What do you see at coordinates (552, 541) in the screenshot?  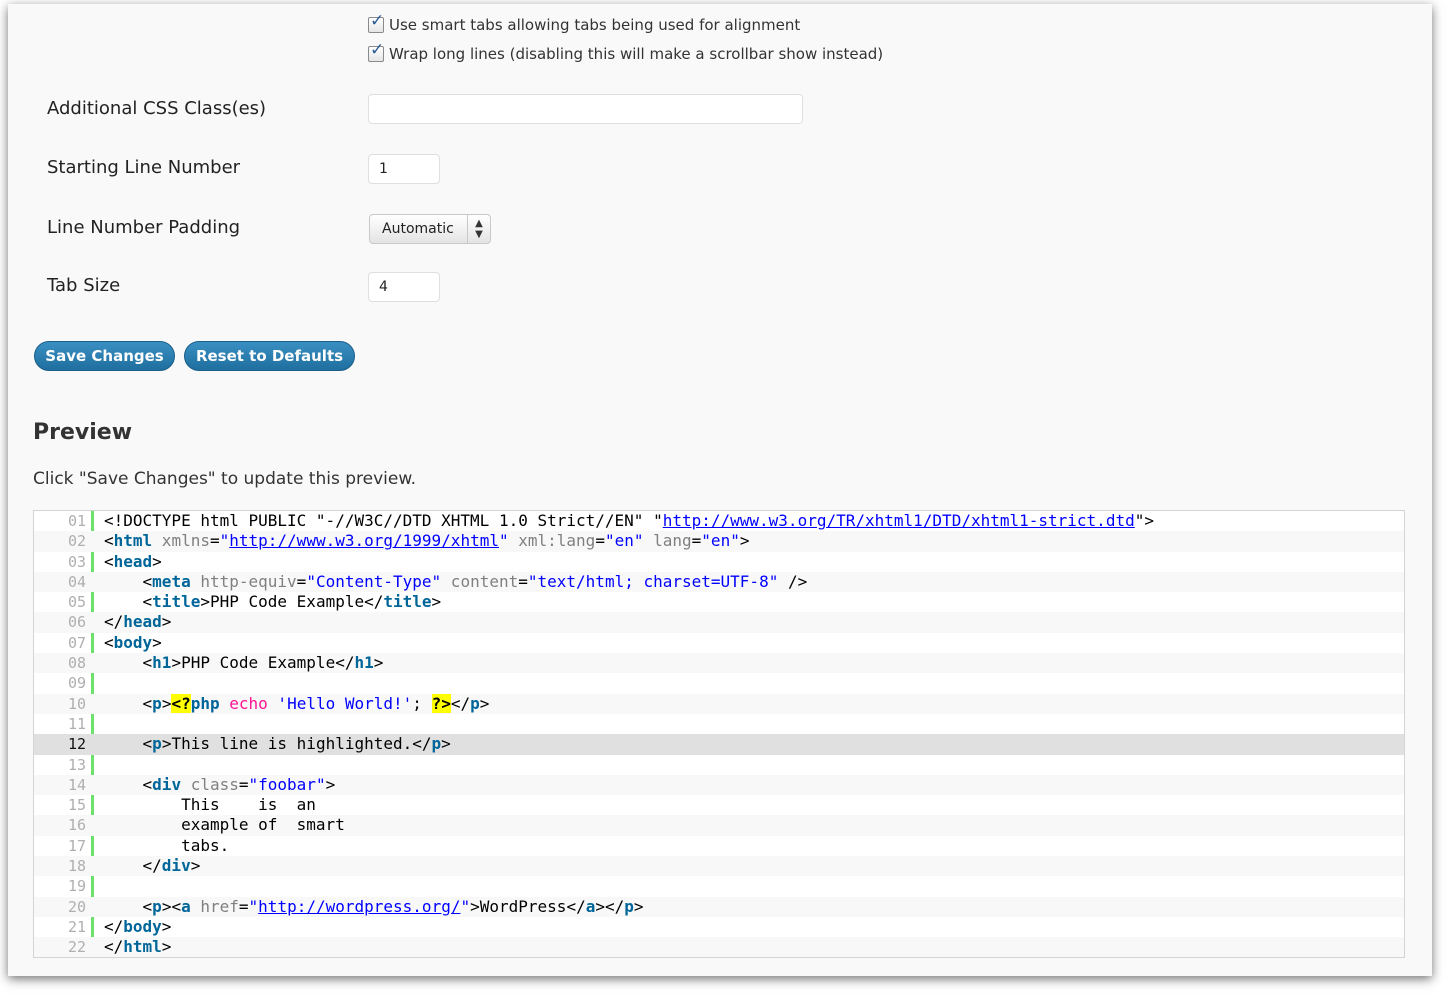 I see `code-token: xml:lang` at bounding box center [552, 541].